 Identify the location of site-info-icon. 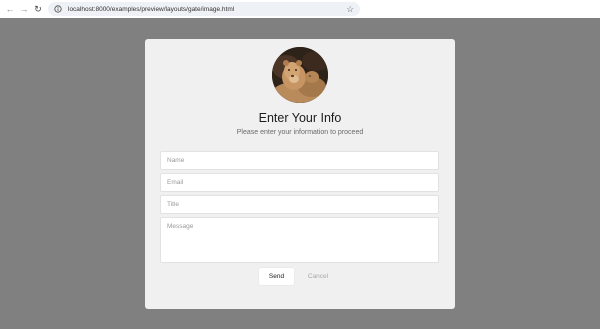
(58, 9).